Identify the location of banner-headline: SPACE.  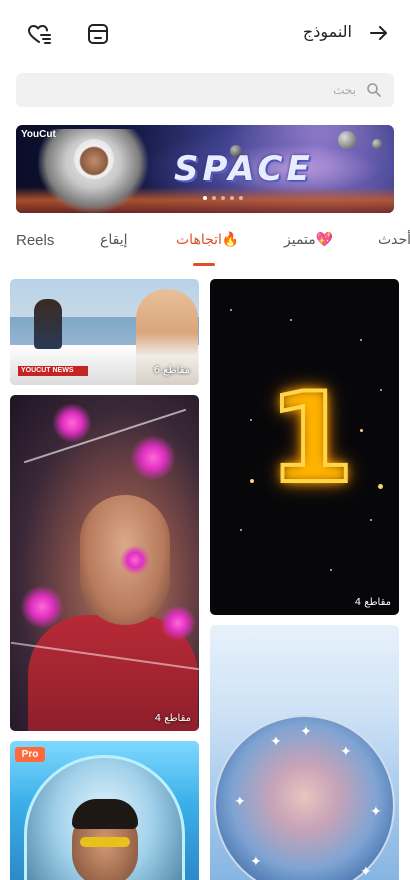
(244, 169).